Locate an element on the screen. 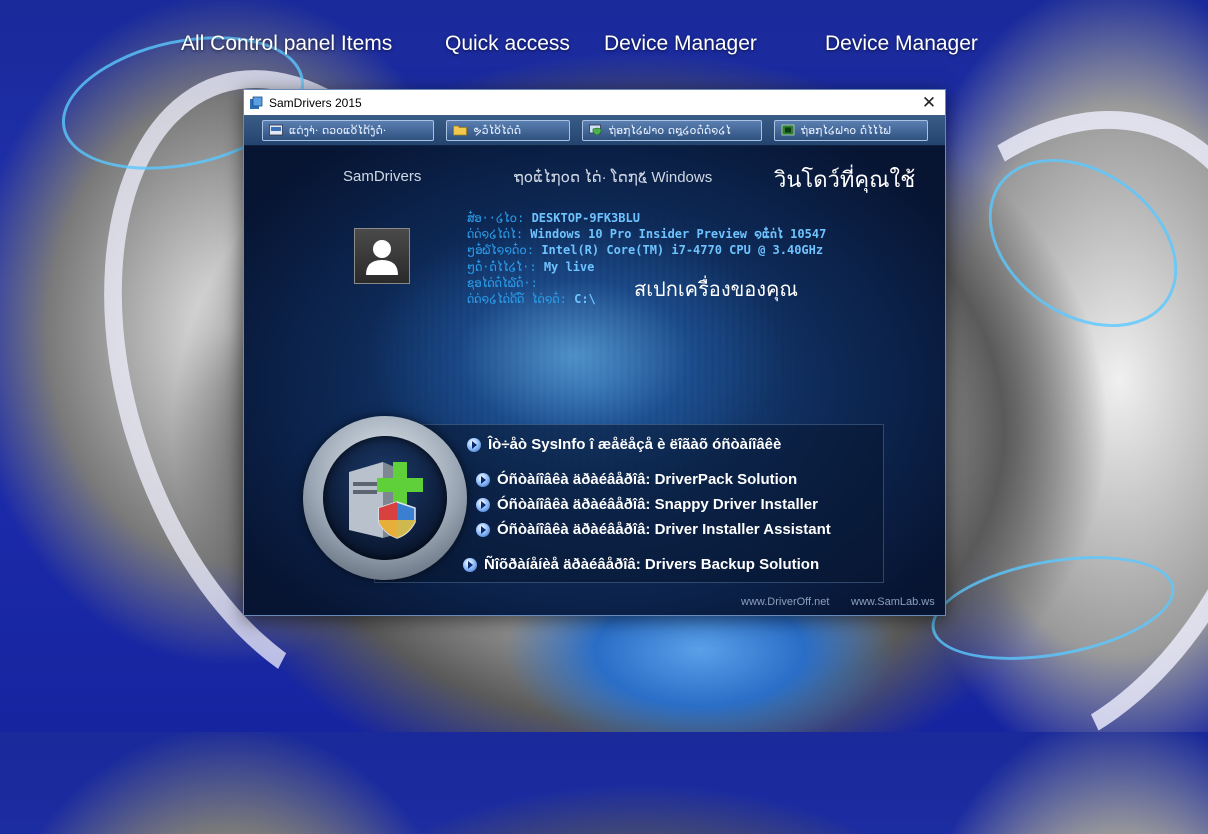  title-bar: SamDrivers 2015 ✕ is located at coordinates (594, 102).